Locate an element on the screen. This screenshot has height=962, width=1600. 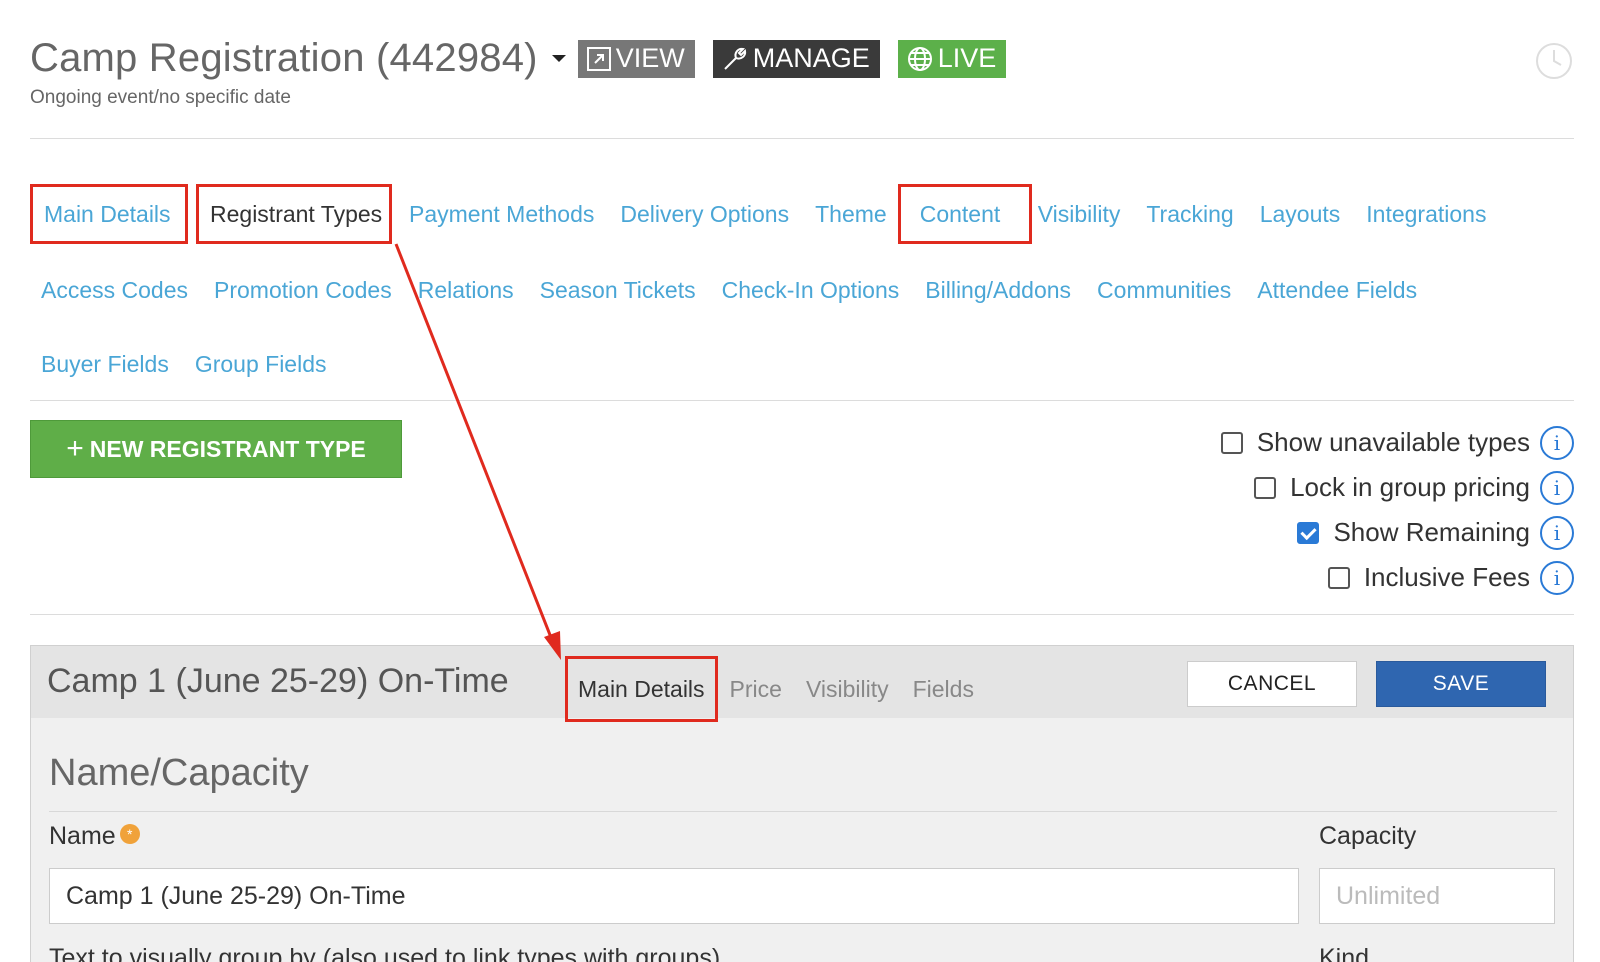
new-registrant-type-button: + NEW REGISTRANT TYPE is located at coordinates (216, 449).